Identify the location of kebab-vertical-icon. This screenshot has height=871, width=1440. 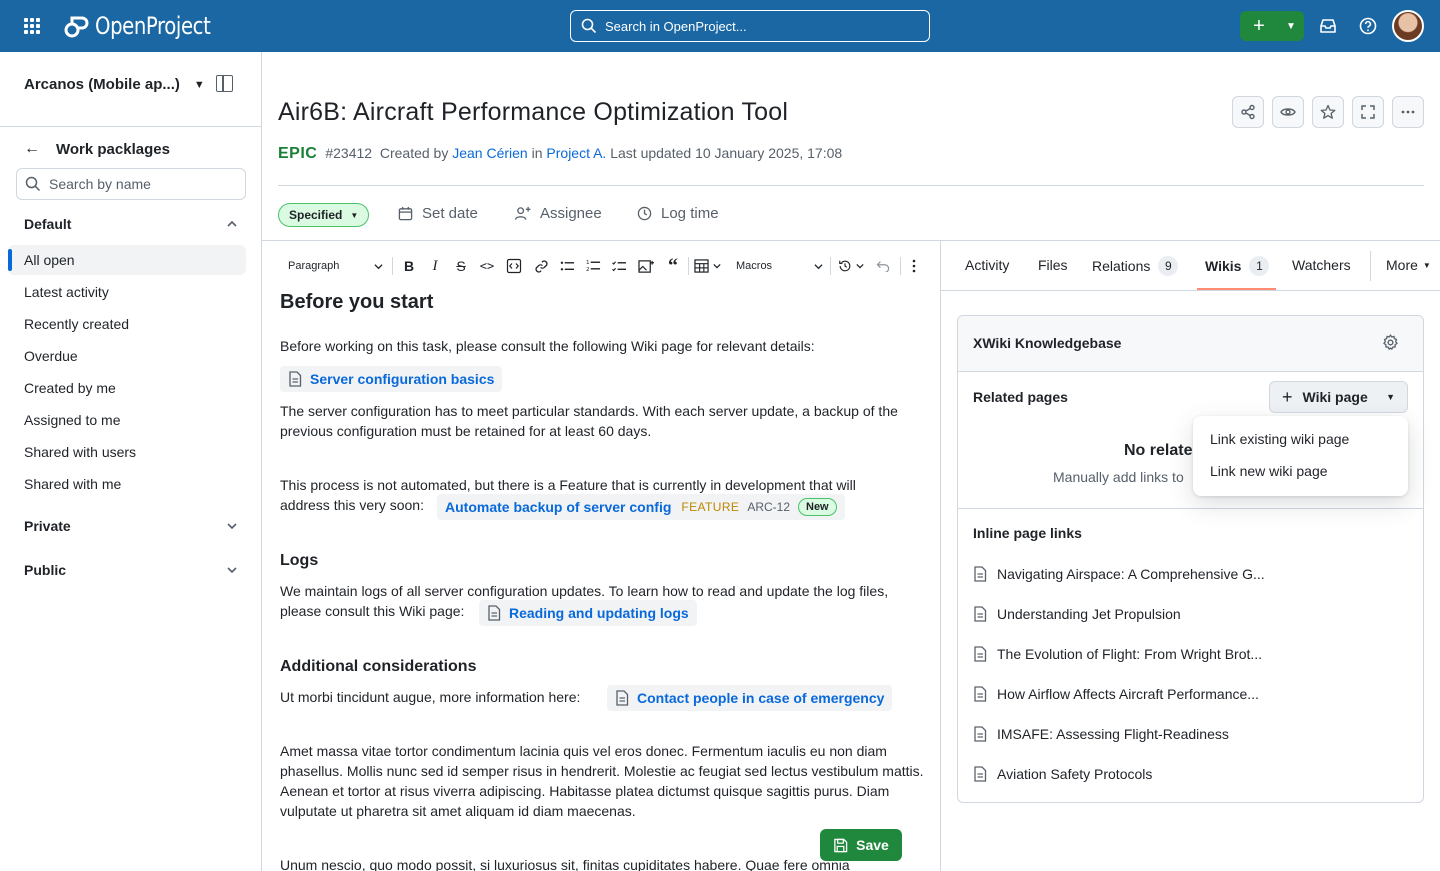
(914, 266).